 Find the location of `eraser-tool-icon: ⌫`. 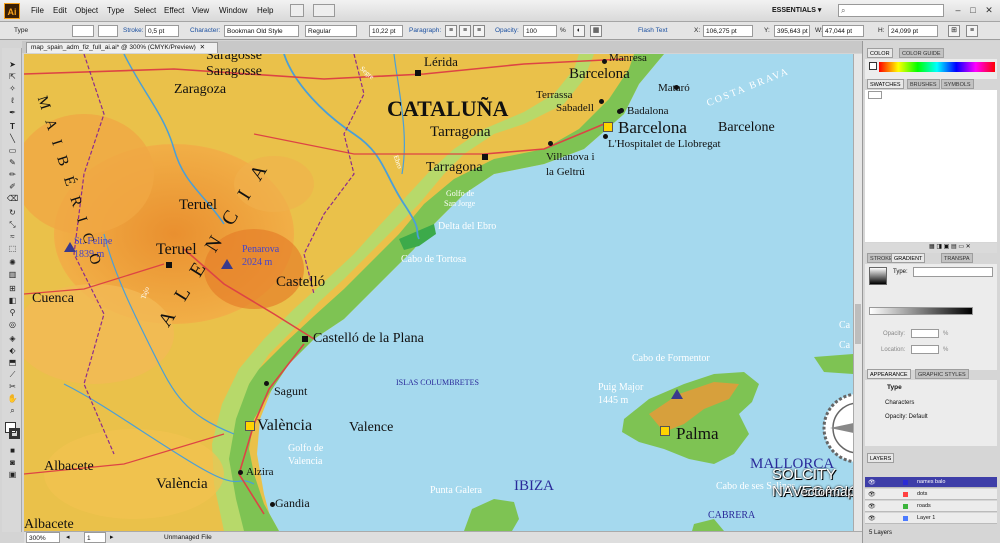

eraser-tool-icon: ⌫ is located at coordinates (12, 199).